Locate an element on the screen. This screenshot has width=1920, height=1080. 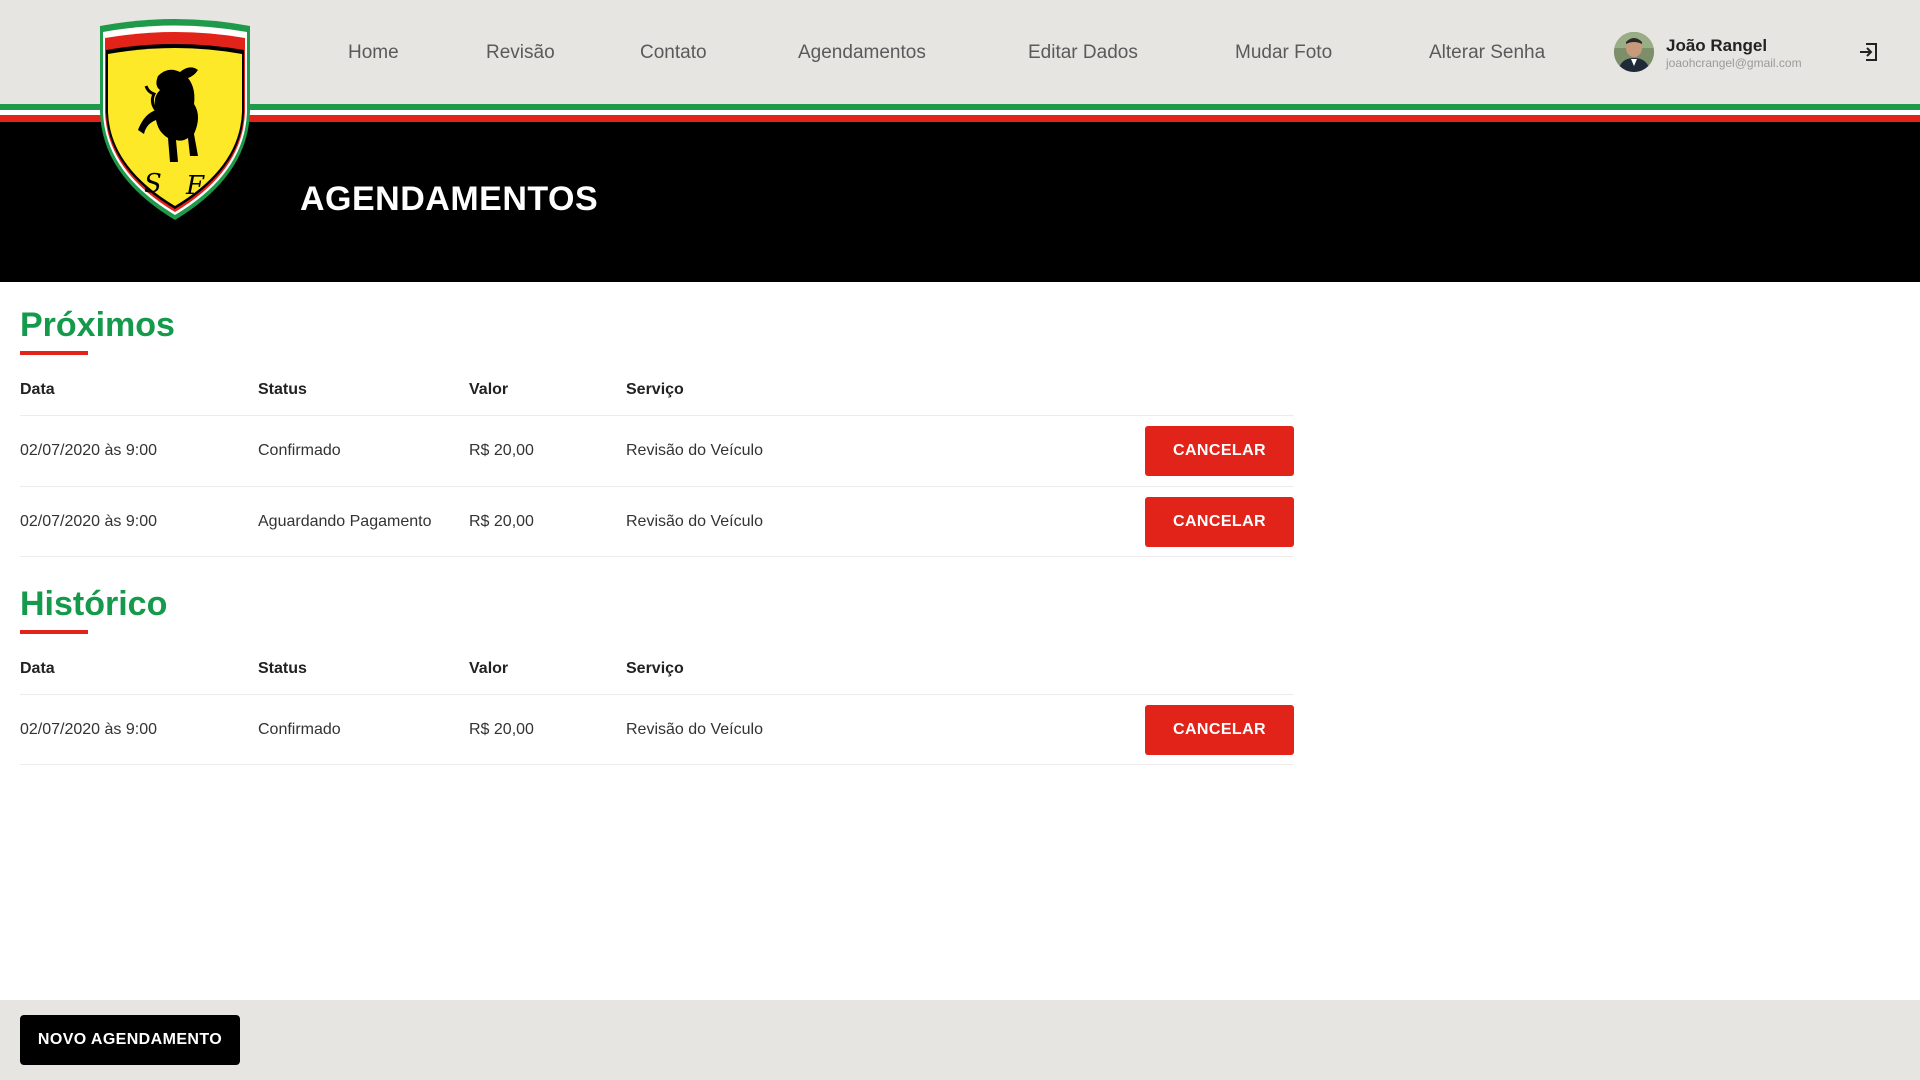
footer-bar: NOVO AGENDAMENTO is located at coordinates (960, 1040).